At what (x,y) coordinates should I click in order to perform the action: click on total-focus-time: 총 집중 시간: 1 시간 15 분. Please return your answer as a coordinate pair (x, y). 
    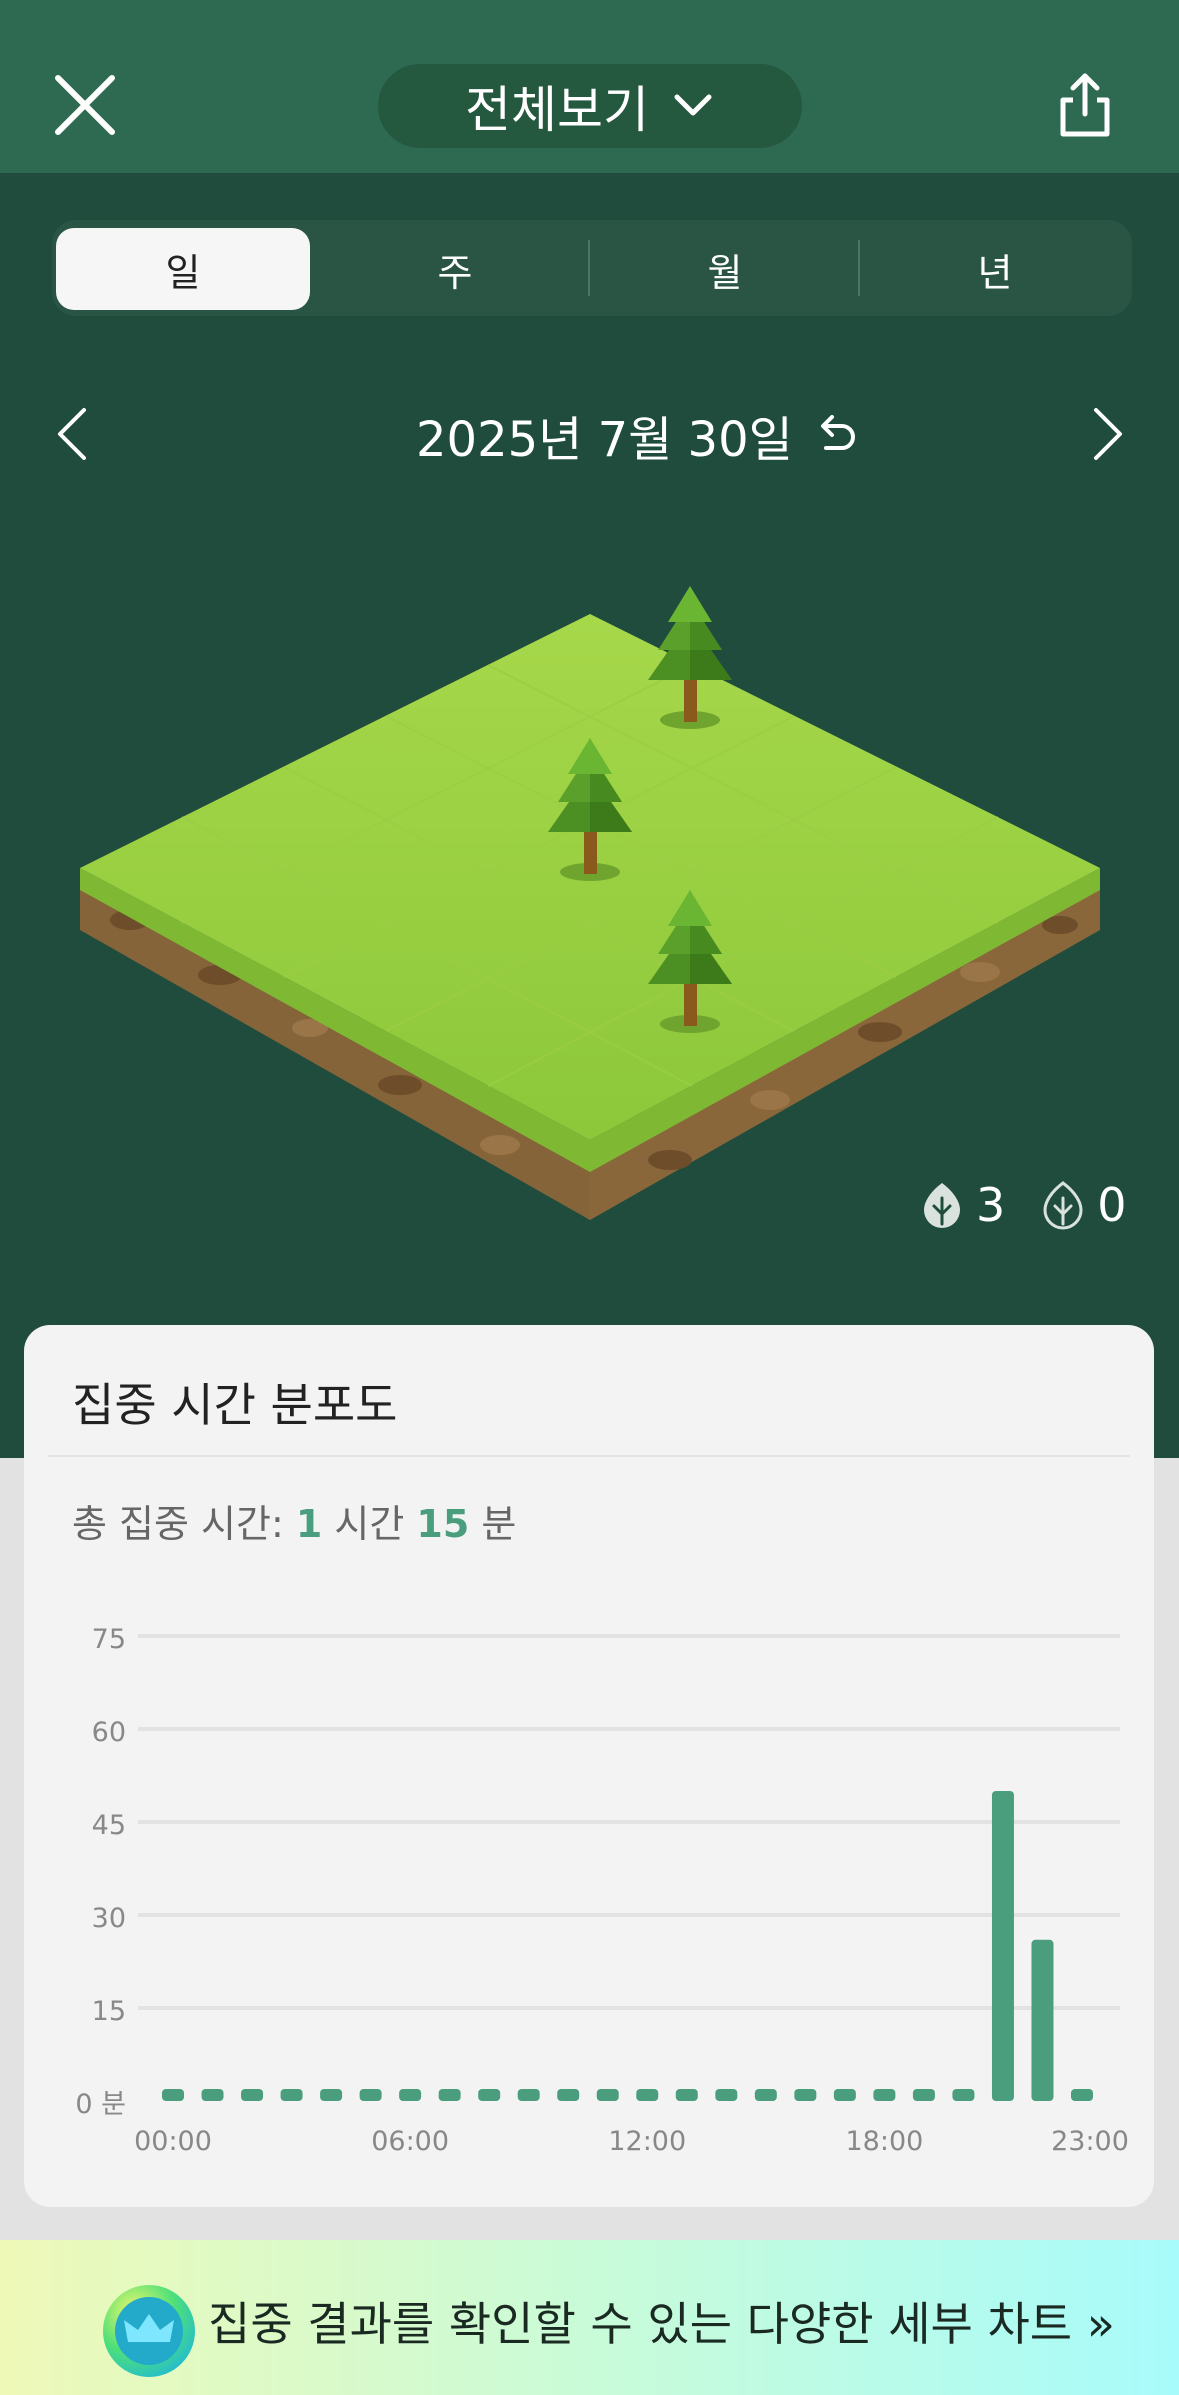
    Looking at the image, I should click on (294, 1520).